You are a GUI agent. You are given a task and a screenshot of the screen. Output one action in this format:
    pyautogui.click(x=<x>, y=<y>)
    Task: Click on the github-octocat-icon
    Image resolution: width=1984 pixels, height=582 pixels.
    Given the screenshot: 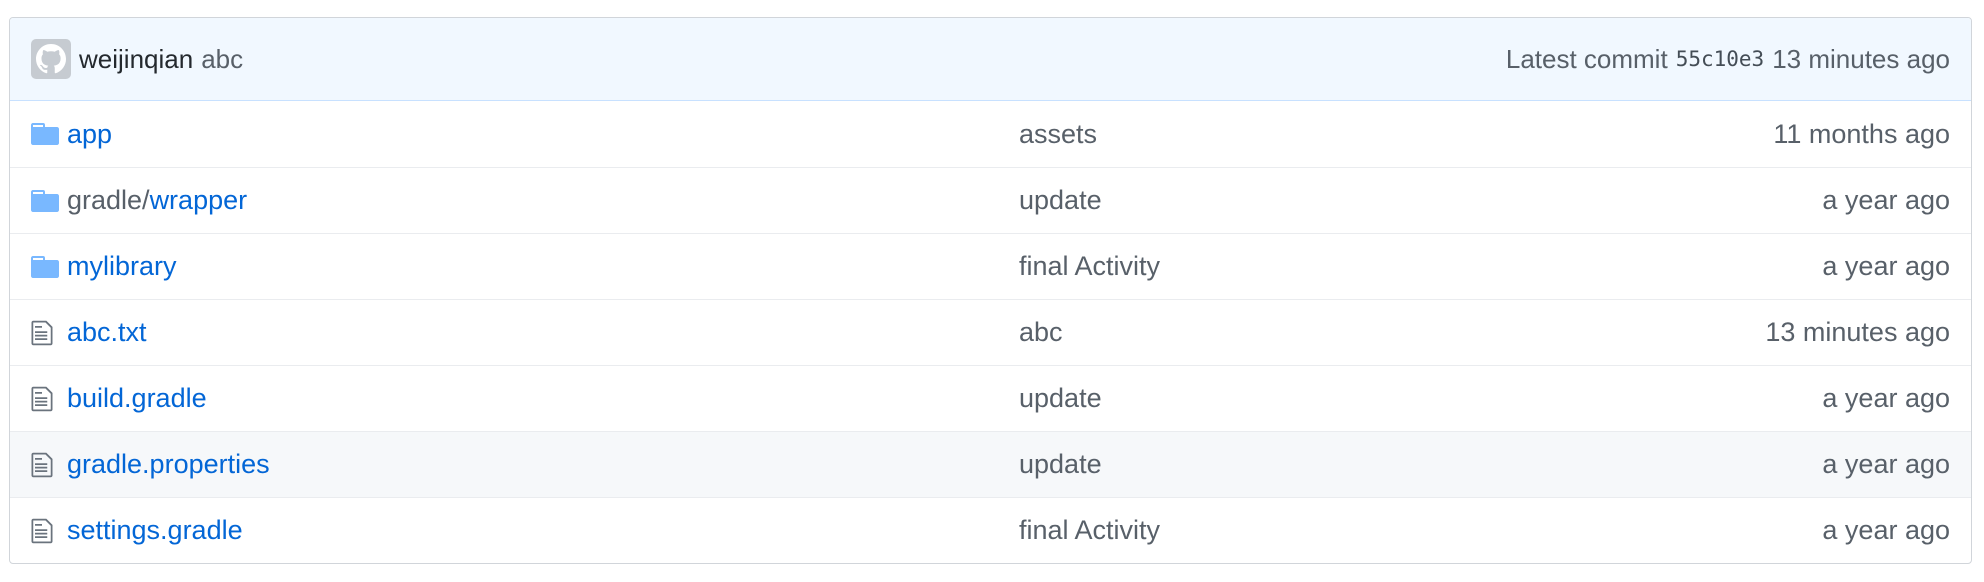 What is the action you would take?
    pyautogui.click(x=51, y=59)
    